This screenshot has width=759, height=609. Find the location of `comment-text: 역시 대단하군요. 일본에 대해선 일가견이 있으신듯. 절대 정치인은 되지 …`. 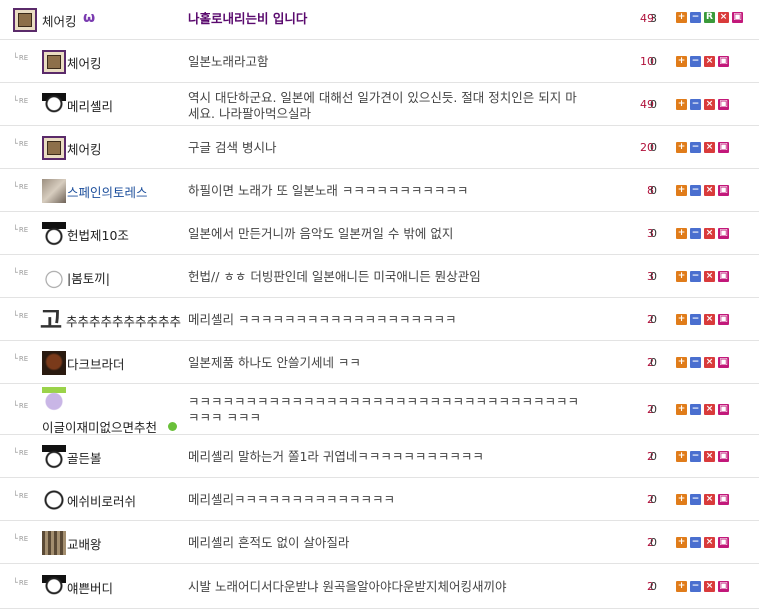

comment-text: 역시 대단하군요. 일본에 대해선 일가견이 있으신듯. 절대 정치인은 되지 … is located at coordinates (385, 106).